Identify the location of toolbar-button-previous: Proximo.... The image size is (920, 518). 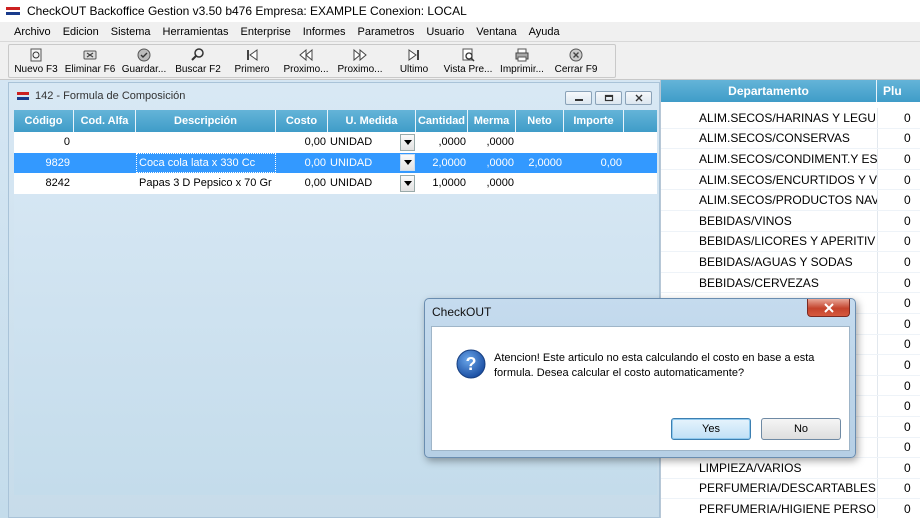
(306, 61).